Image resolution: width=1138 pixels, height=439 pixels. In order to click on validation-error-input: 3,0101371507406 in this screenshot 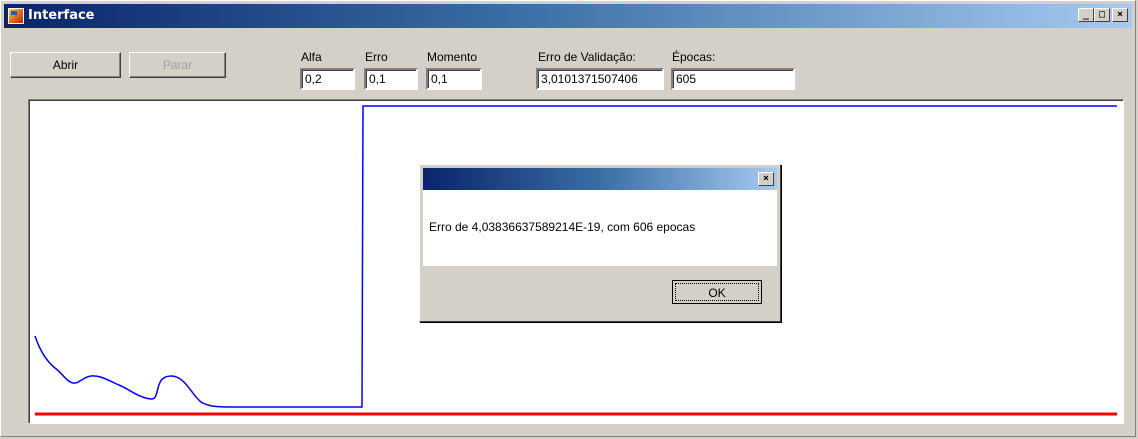, I will do `click(600, 79)`.